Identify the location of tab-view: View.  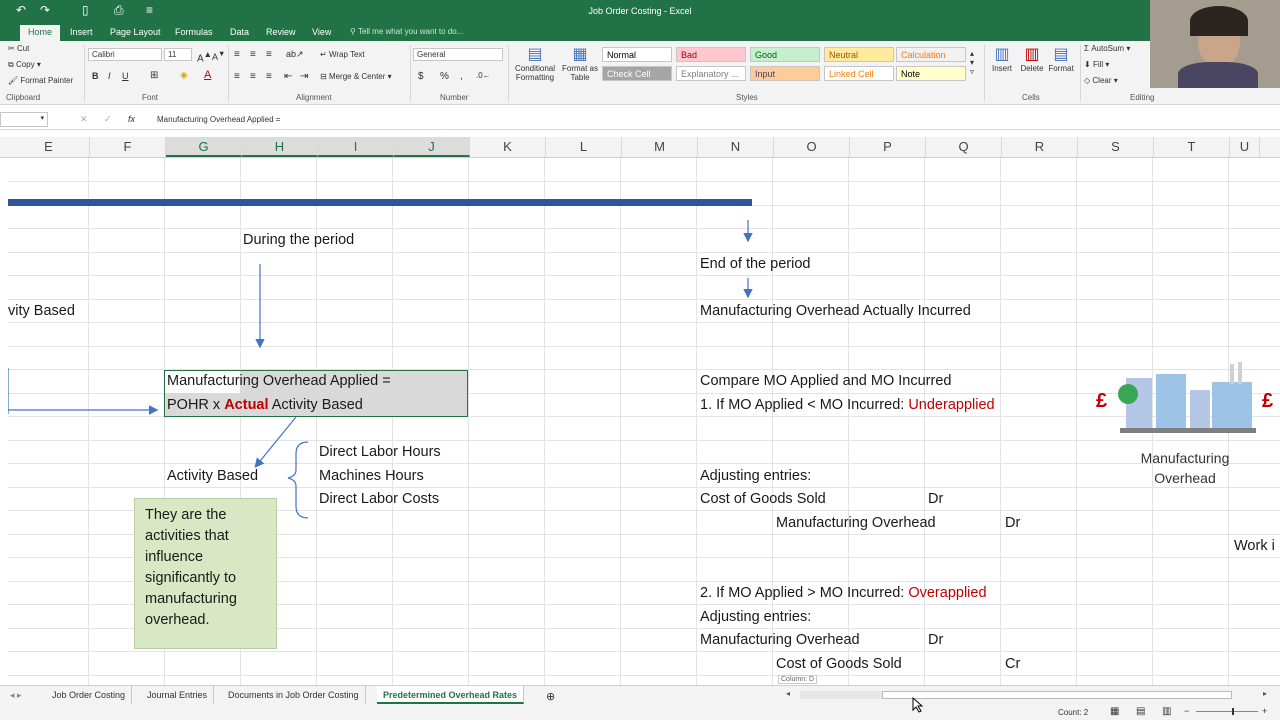
(321, 33).